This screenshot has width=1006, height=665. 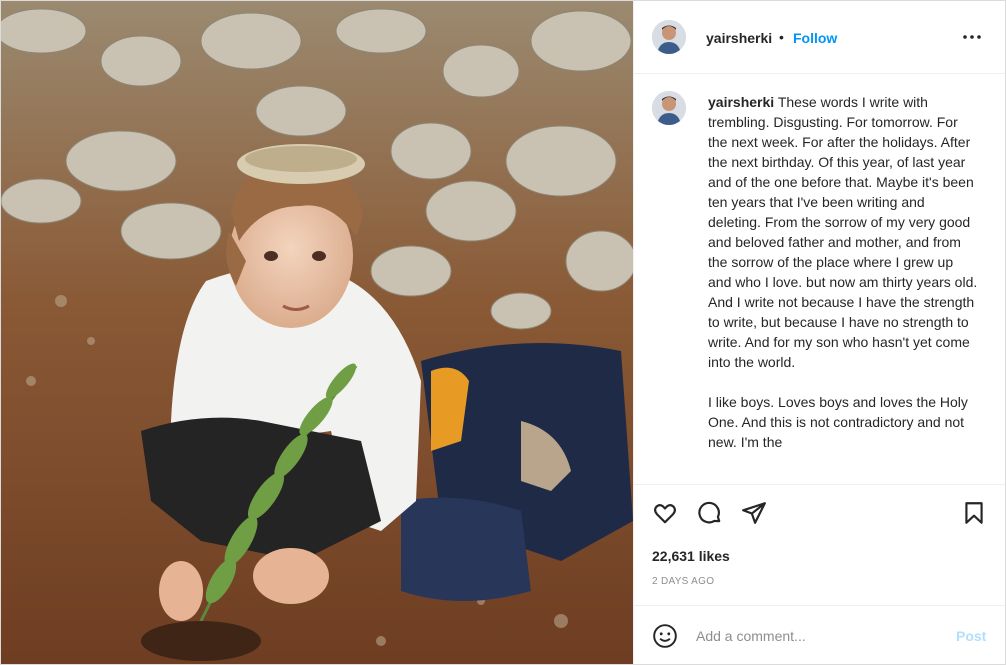 What do you see at coordinates (754, 513) in the screenshot?
I see `paper-plane-icon` at bounding box center [754, 513].